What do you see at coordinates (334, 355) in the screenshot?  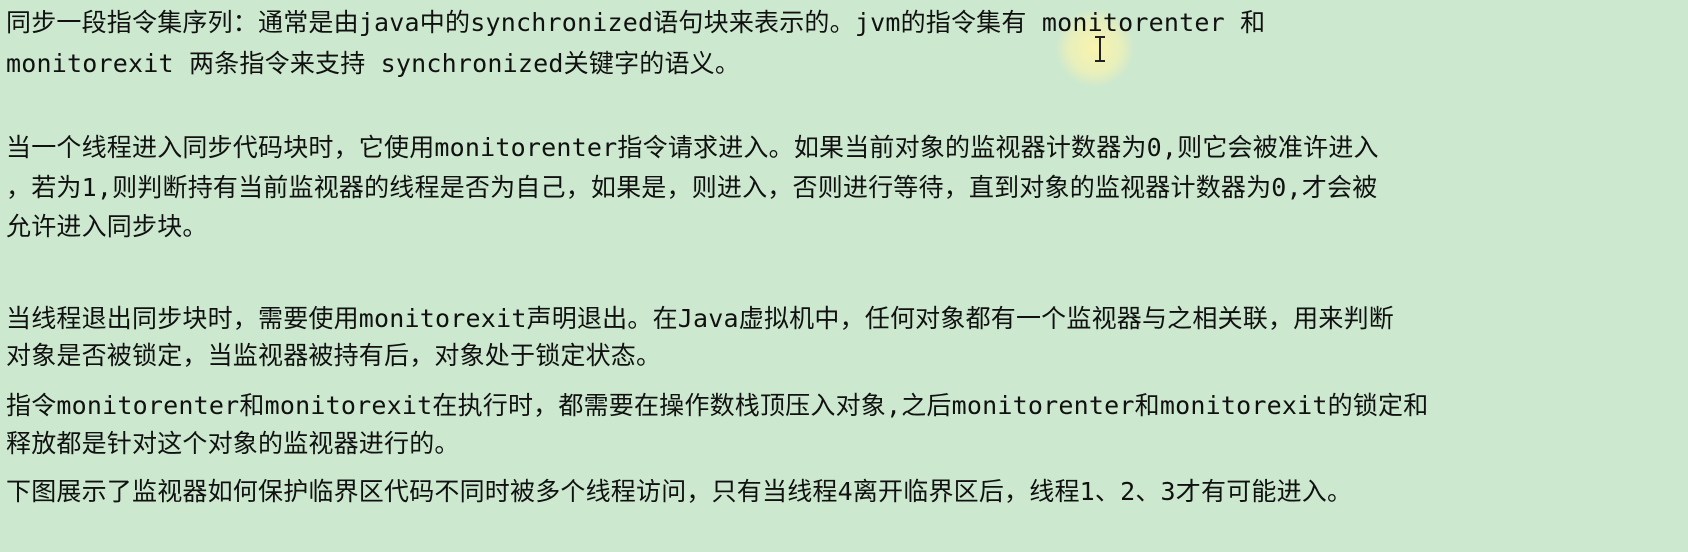 I see `paragraph-line-7: 对象是否被锁定，当监视器被持有后，对象处于锁定状态。` at bounding box center [334, 355].